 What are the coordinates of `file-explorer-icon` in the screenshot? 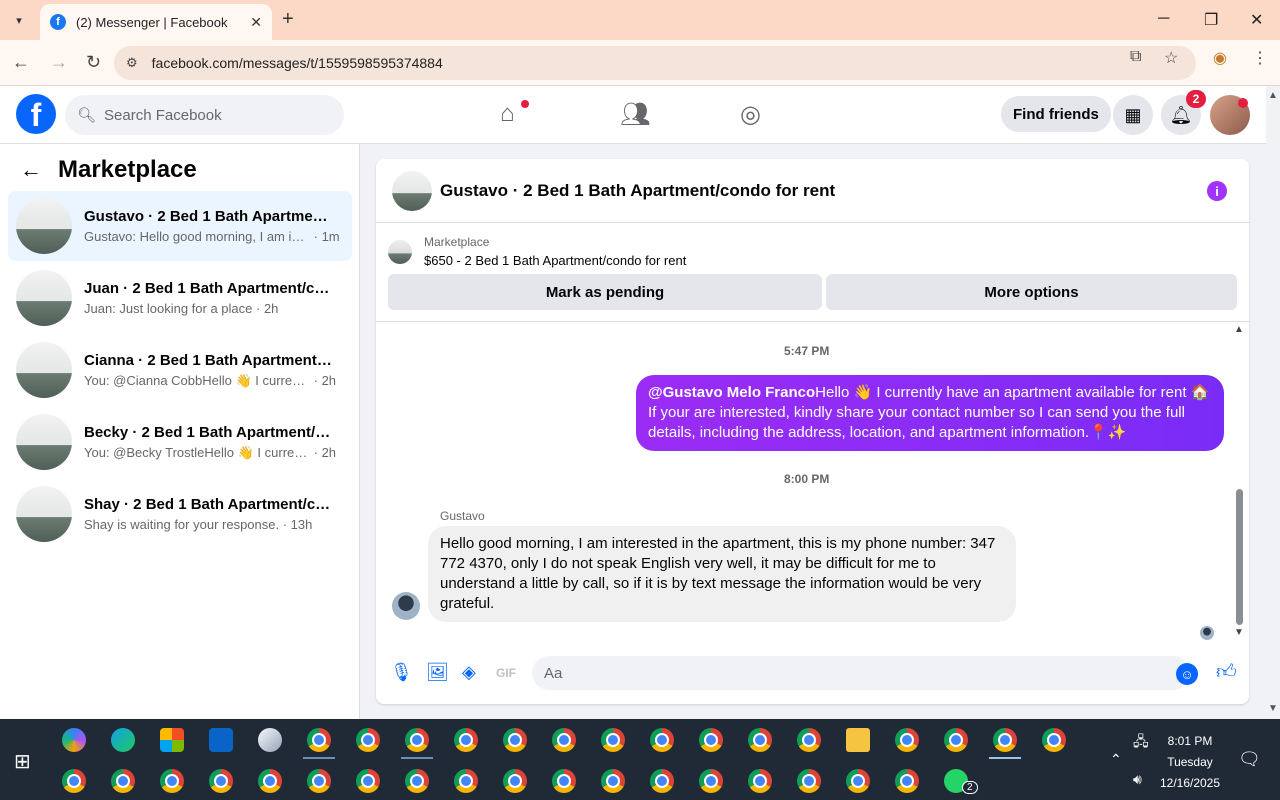 It's located at (858, 740).